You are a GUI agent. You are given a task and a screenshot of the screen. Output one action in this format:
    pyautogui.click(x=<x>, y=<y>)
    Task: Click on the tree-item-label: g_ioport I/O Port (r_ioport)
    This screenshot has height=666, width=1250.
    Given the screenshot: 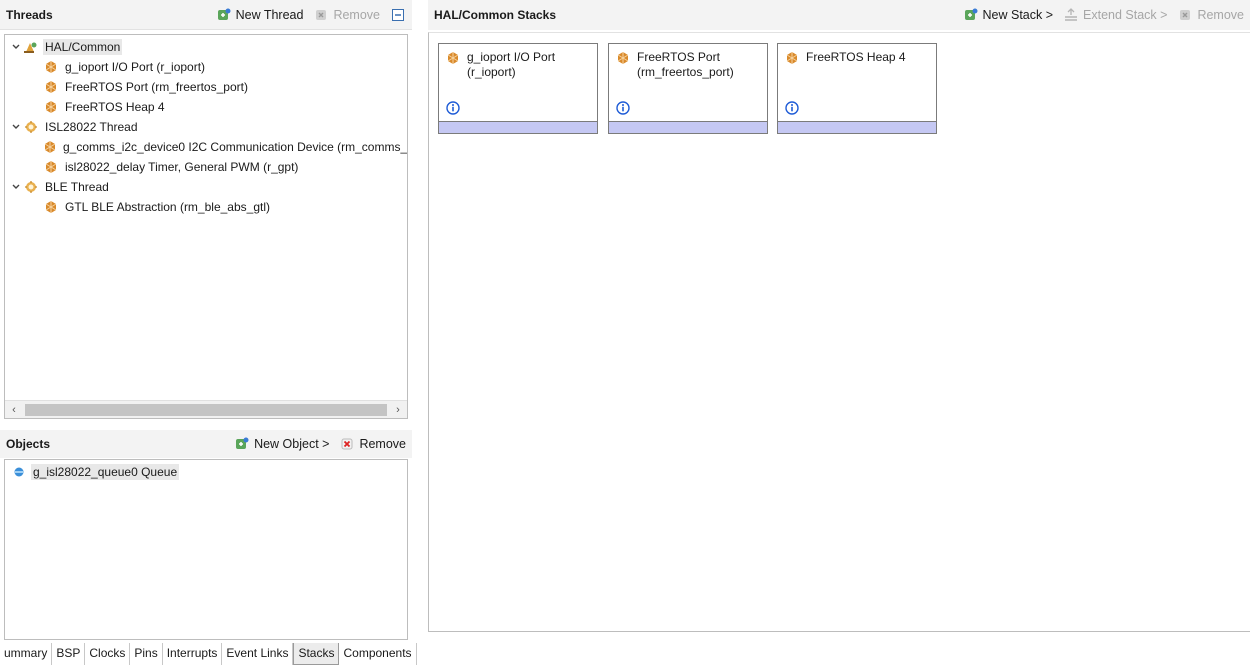 What is the action you would take?
    pyautogui.click(x=135, y=67)
    